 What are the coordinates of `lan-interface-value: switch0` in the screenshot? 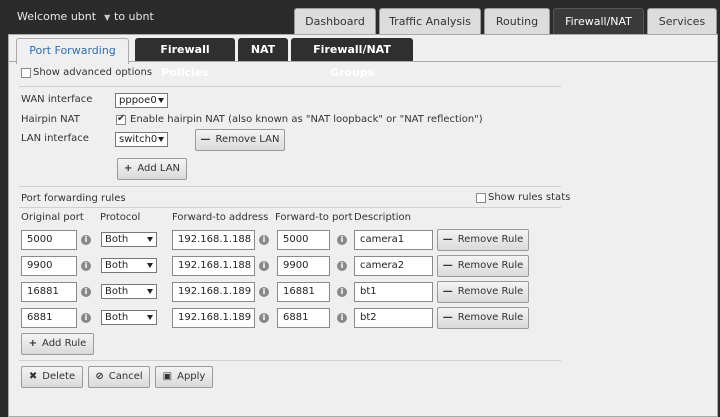 It's located at (138, 139).